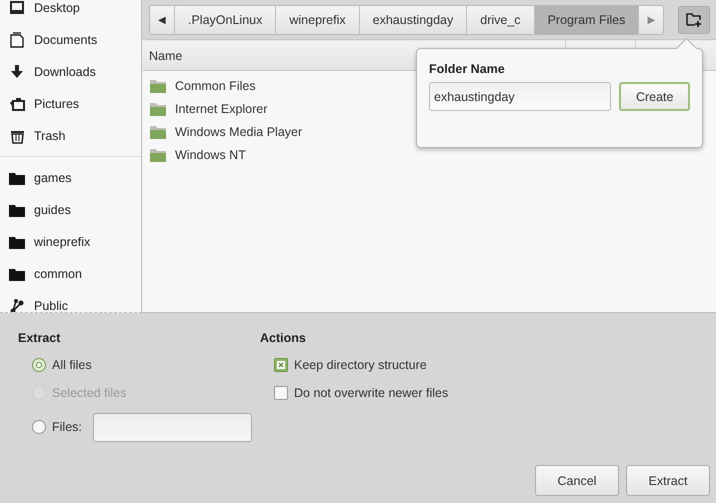 This screenshot has width=716, height=503. Describe the element at coordinates (577, 480) in the screenshot. I see `cancel-button: Cancel` at that location.